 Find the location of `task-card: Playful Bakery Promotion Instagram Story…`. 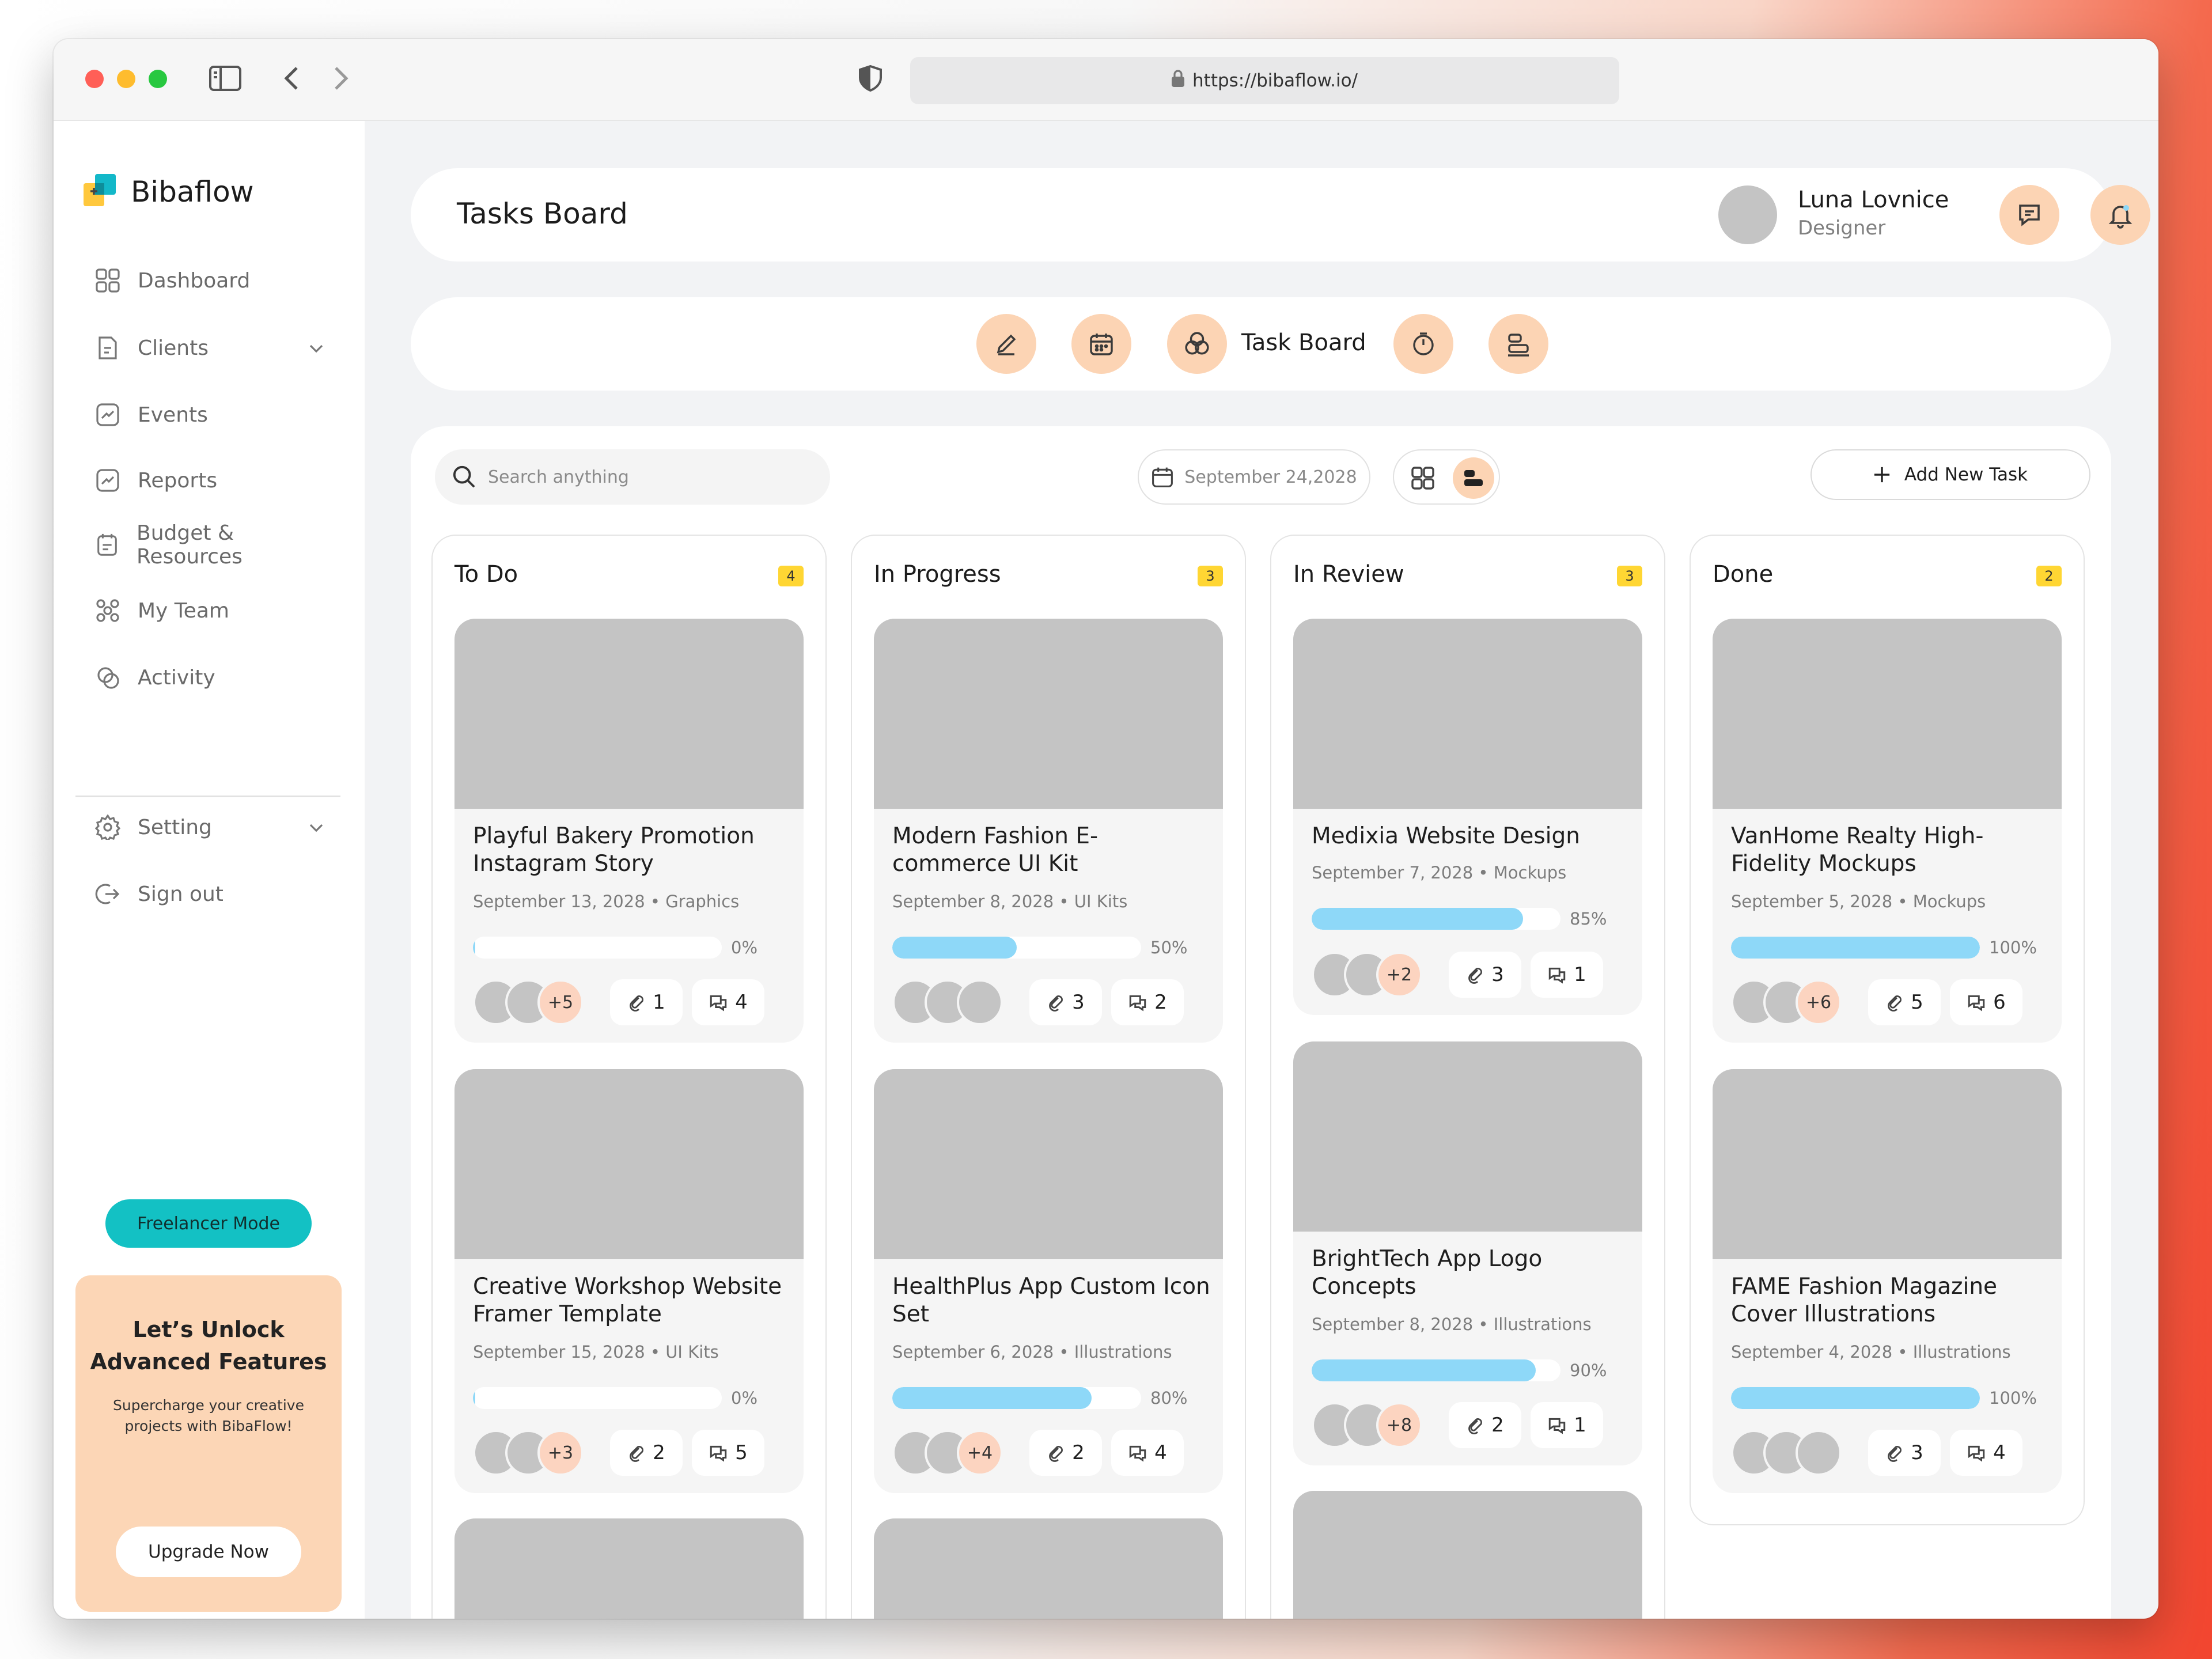

task-card: Playful Bakery Promotion Instagram Story… is located at coordinates (629, 831).